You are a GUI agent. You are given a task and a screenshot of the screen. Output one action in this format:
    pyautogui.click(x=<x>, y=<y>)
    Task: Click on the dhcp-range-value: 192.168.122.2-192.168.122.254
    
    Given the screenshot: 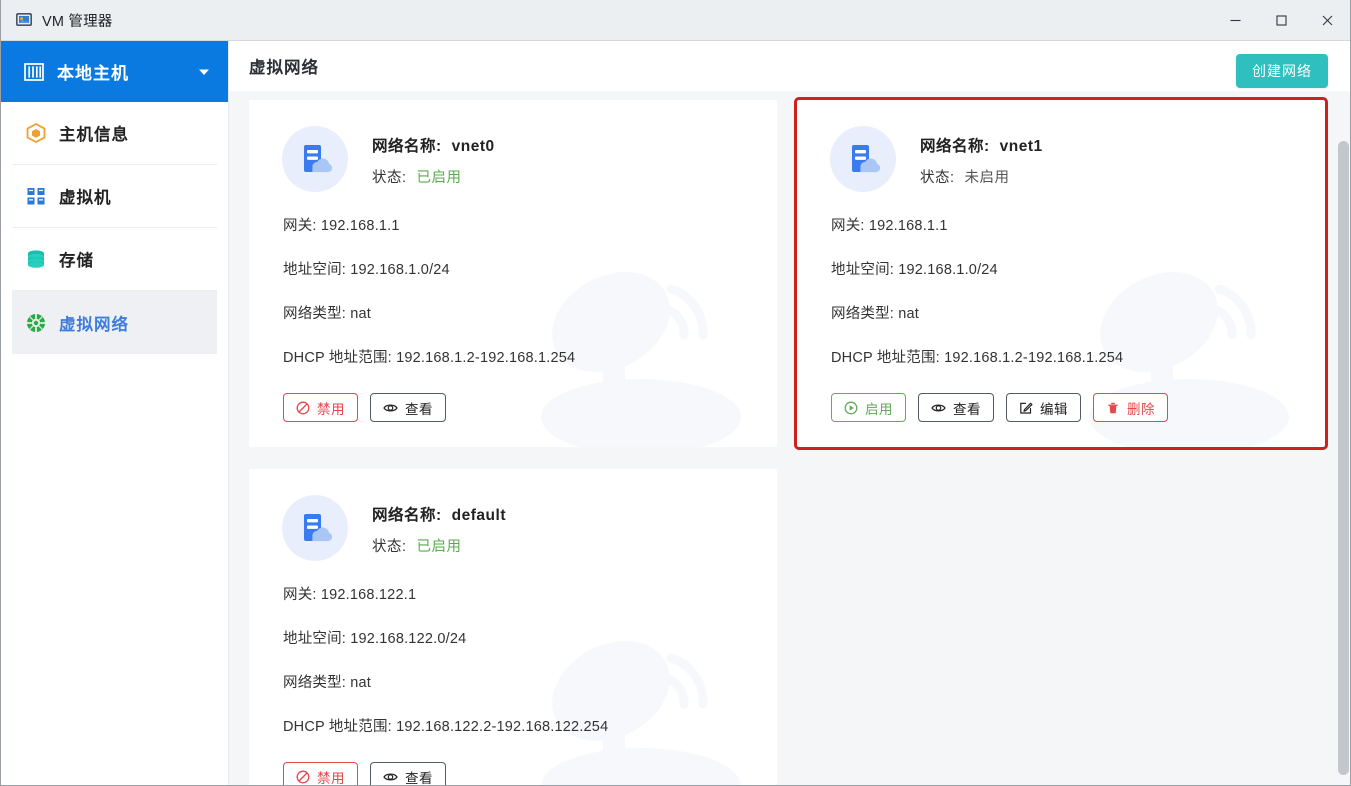 What is the action you would take?
    pyautogui.click(x=502, y=727)
    